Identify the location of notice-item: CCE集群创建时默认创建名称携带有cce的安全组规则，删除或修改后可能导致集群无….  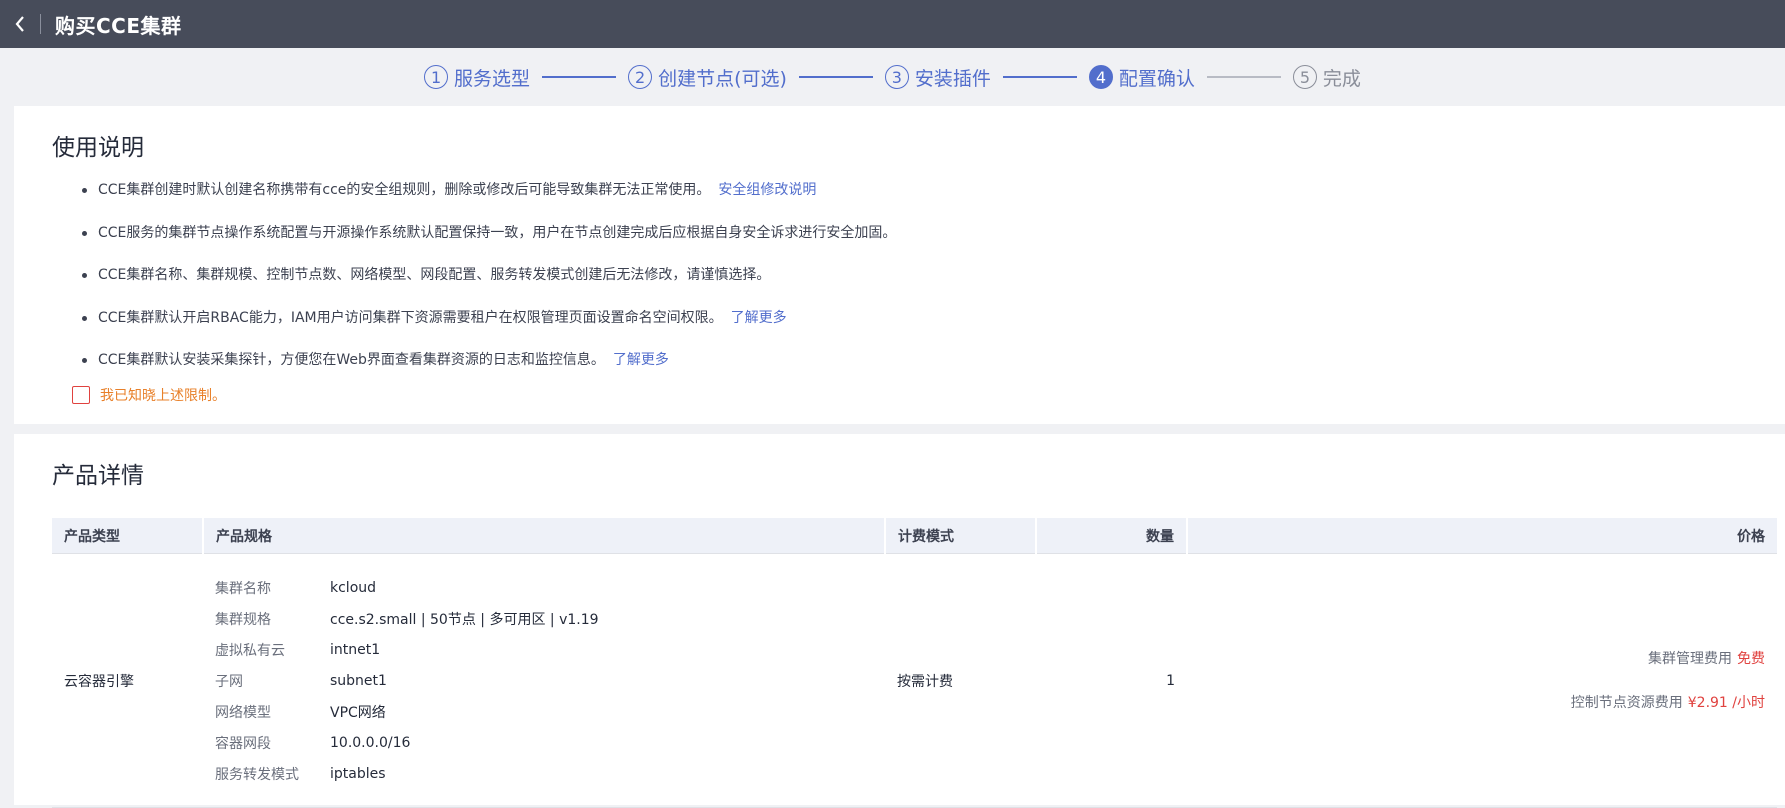
(918, 201).